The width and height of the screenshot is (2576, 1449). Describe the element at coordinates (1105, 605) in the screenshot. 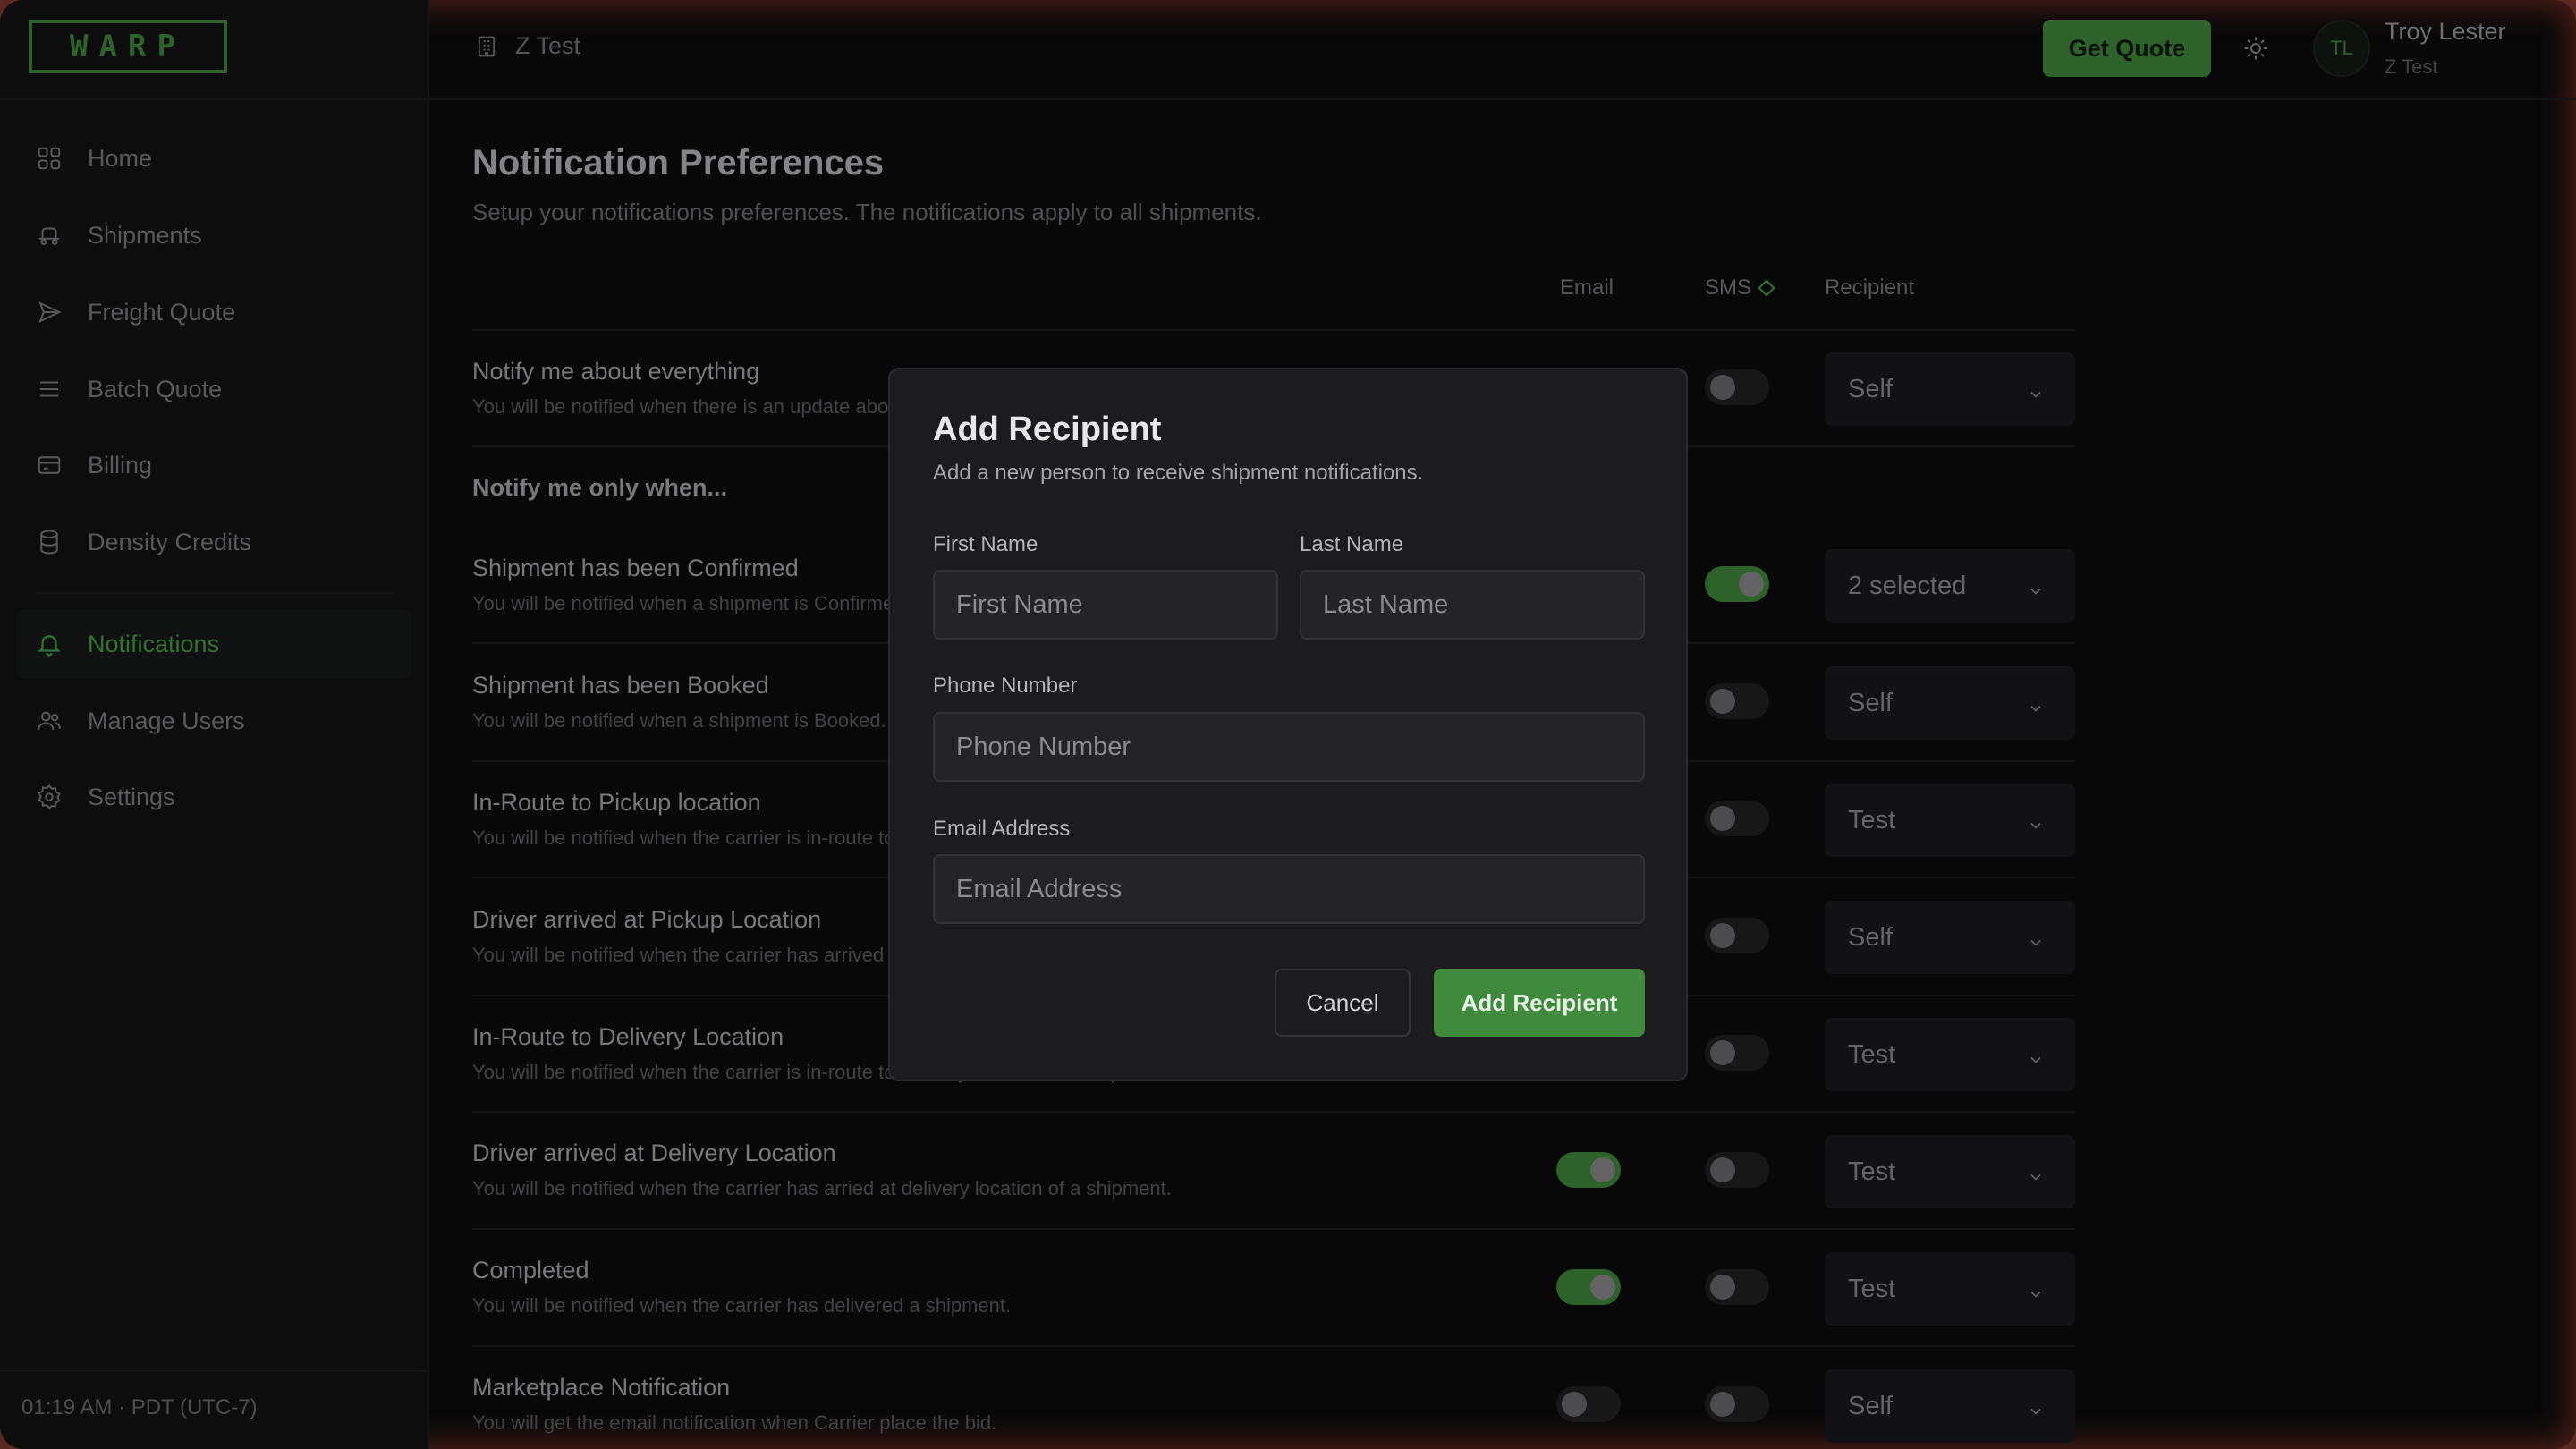

I see `first-name-input` at that location.